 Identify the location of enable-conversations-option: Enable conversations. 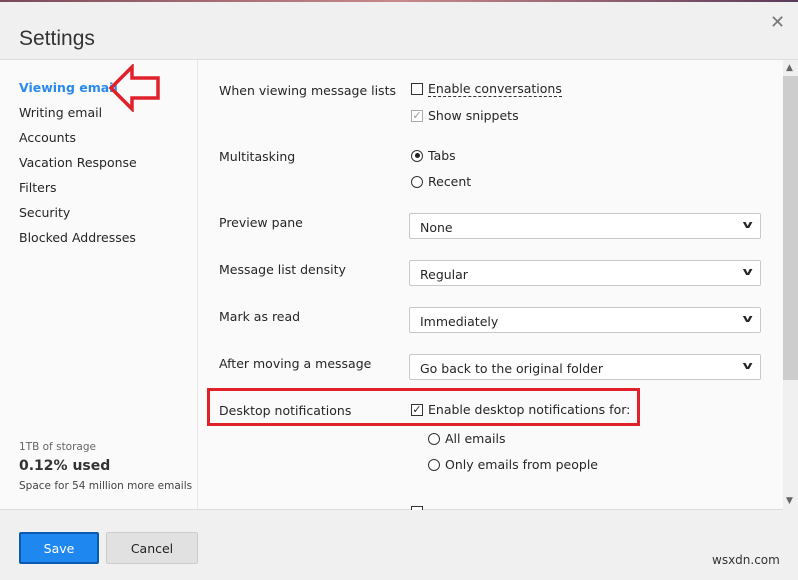
(486, 89).